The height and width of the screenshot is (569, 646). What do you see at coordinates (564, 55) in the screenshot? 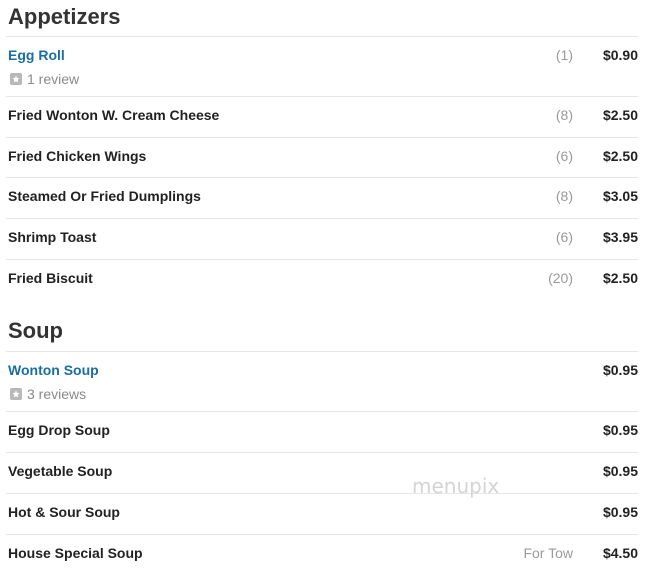
I see `item-count: (1)` at bounding box center [564, 55].